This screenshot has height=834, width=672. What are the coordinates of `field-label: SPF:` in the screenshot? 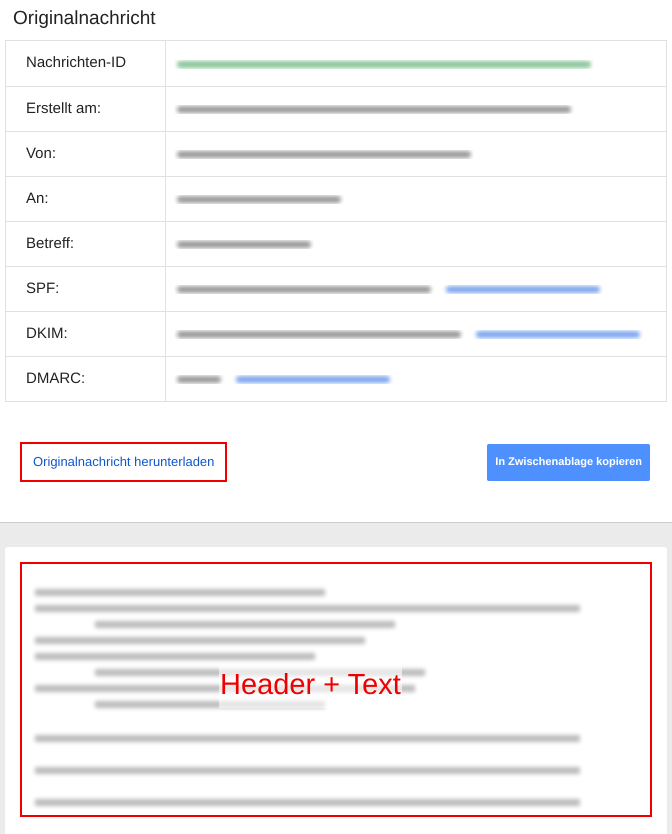 It's located at (43, 288).